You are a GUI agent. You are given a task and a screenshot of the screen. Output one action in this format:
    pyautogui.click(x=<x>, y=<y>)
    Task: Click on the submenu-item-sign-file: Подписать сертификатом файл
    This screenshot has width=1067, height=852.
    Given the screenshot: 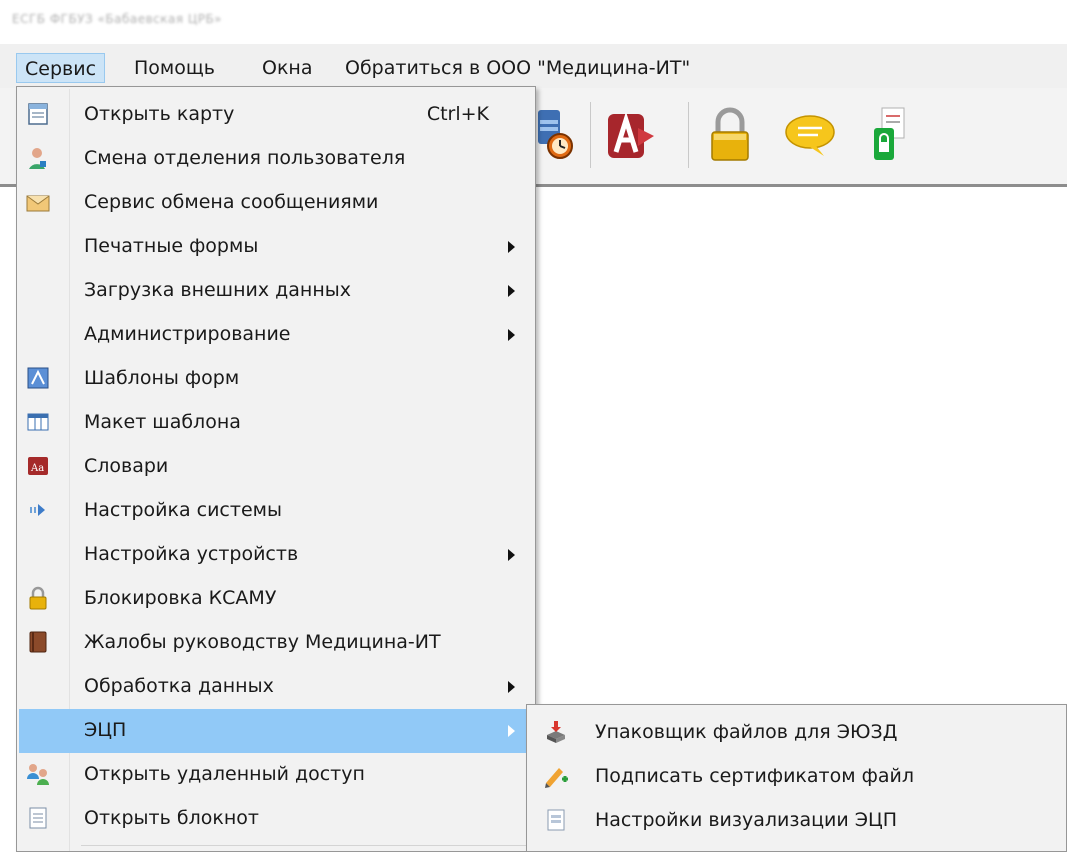 What is the action you would take?
    pyautogui.click(x=796, y=777)
    